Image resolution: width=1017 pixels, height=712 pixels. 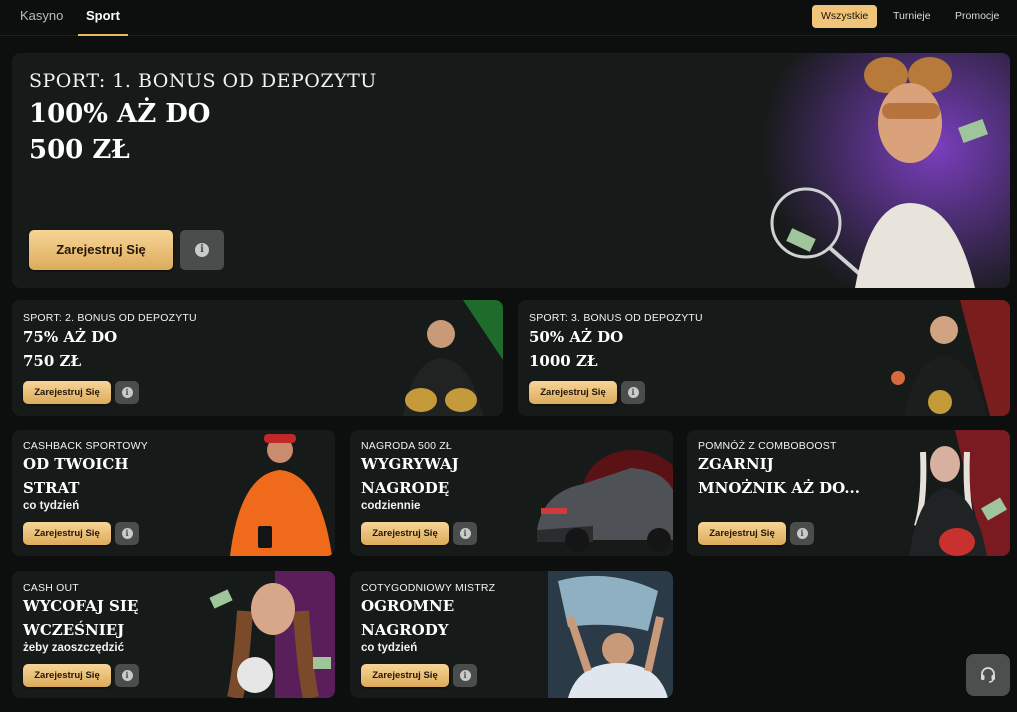 What do you see at coordinates (912, 16) in the screenshot?
I see `filter-tournaments: Turnieje` at bounding box center [912, 16].